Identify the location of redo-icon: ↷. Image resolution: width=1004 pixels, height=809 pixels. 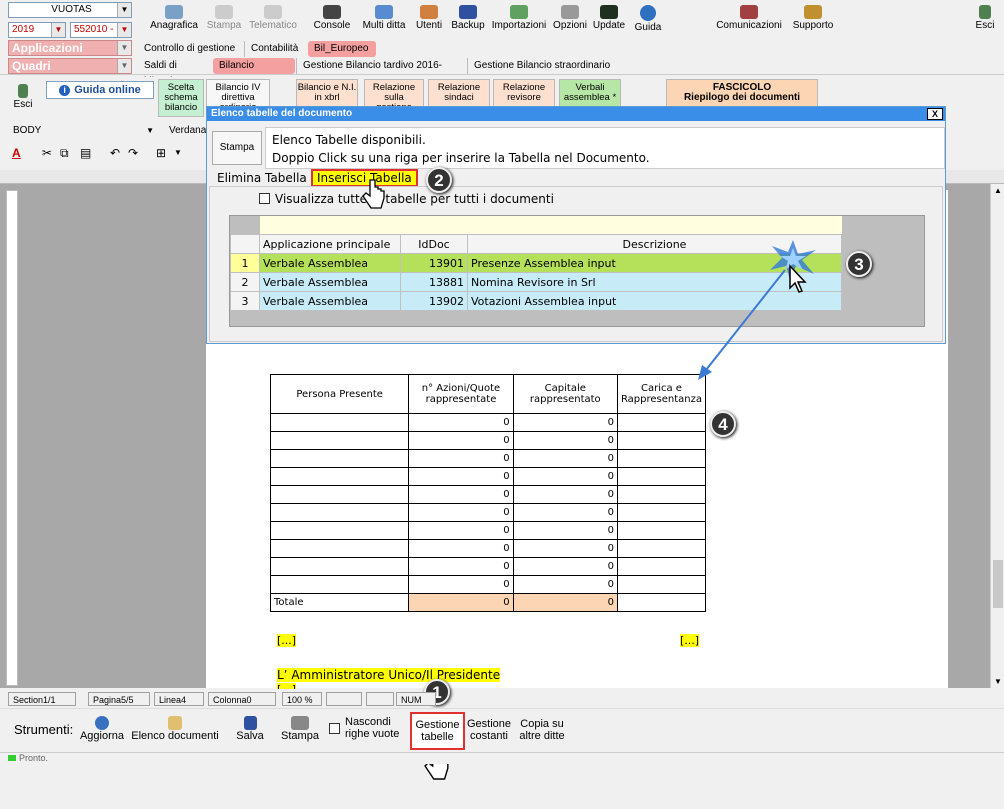
(133, 153).